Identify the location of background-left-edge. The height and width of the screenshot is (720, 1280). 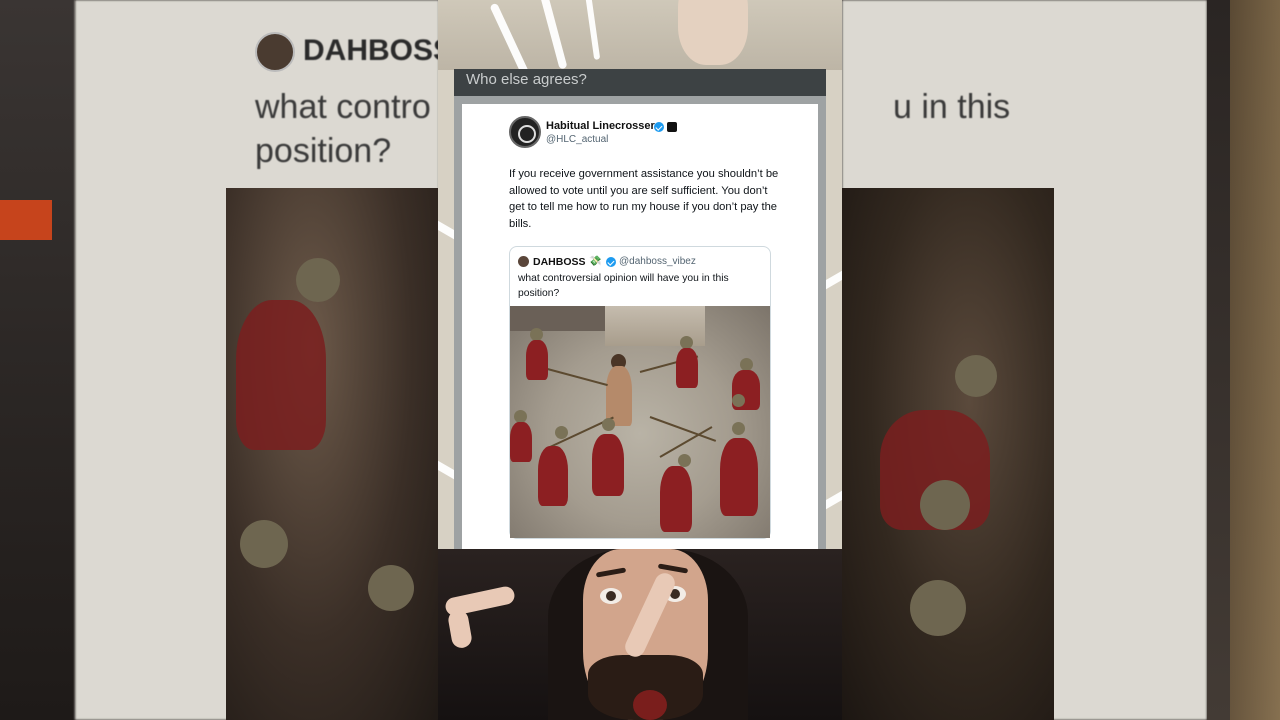
(37, 360).